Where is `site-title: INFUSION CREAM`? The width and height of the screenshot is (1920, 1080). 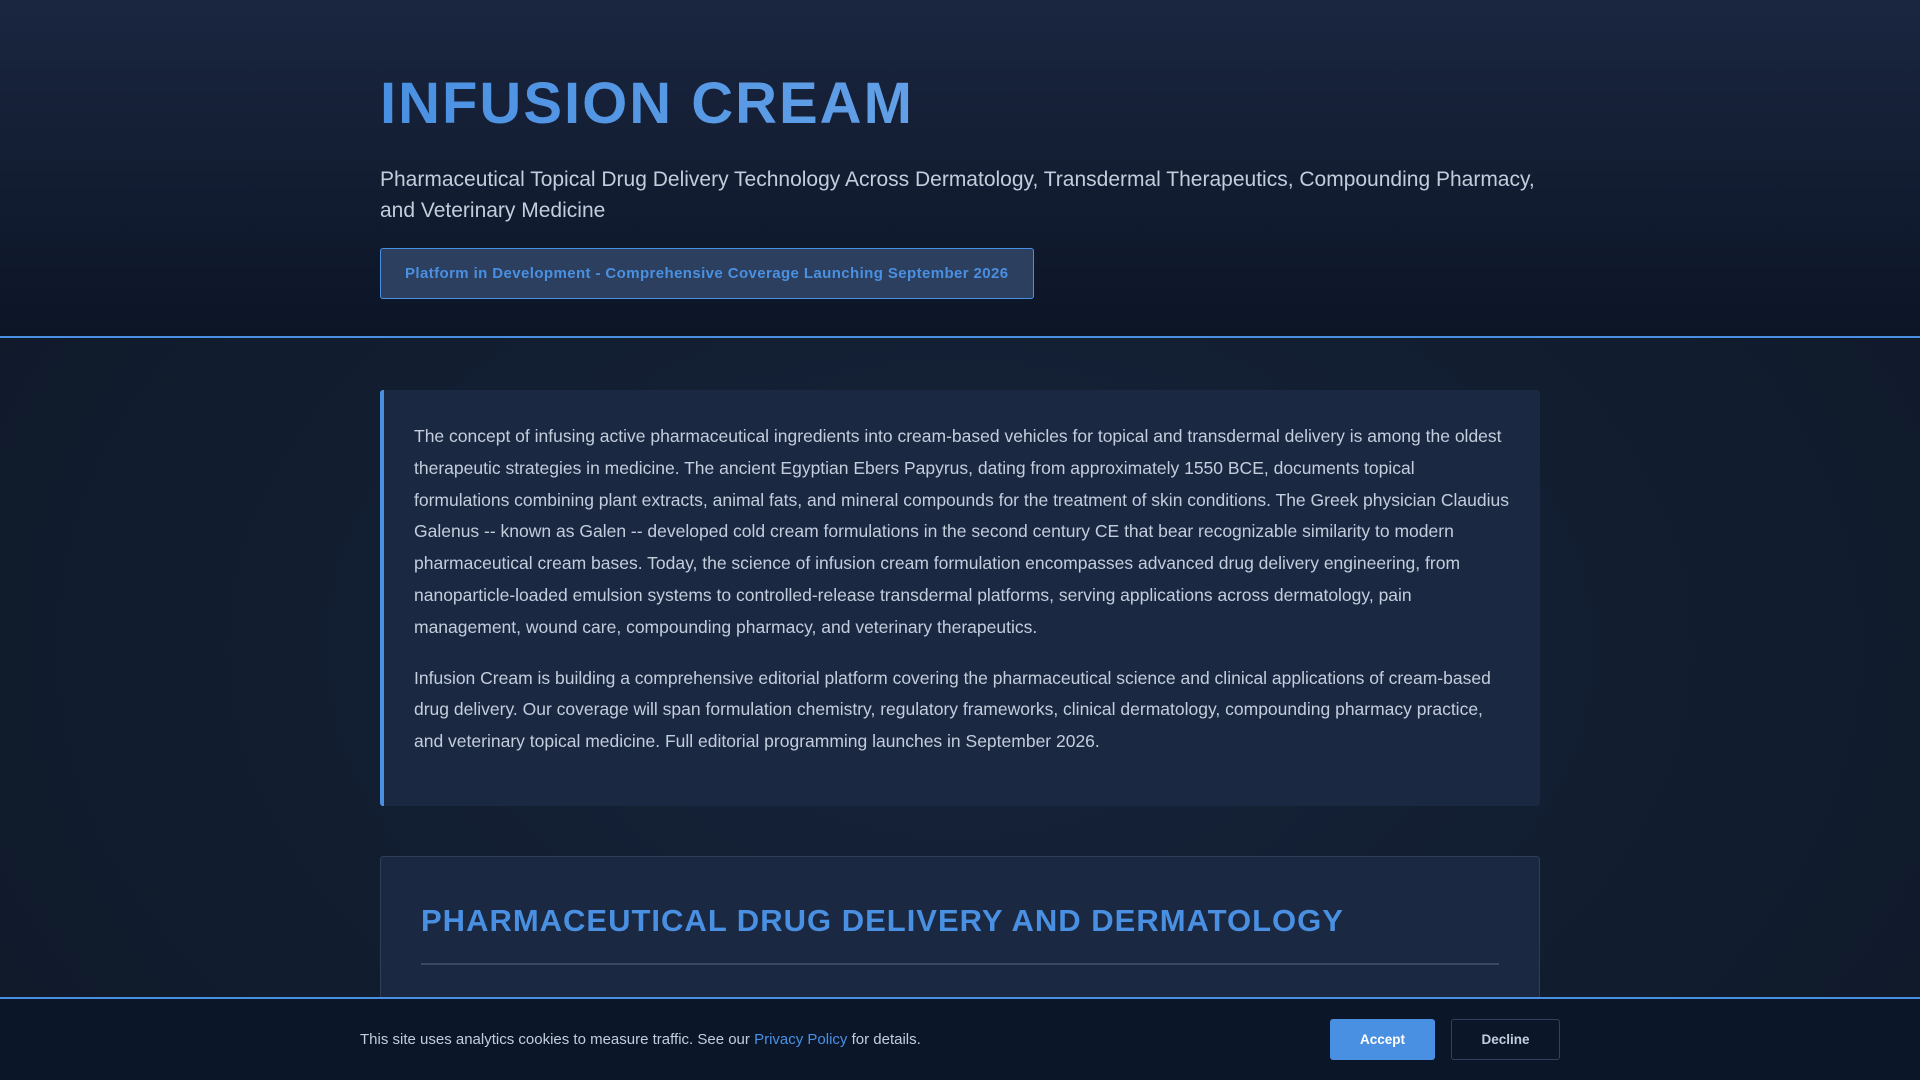 site-title: INFUSION CREAM is located at coordinates (1150, 104).